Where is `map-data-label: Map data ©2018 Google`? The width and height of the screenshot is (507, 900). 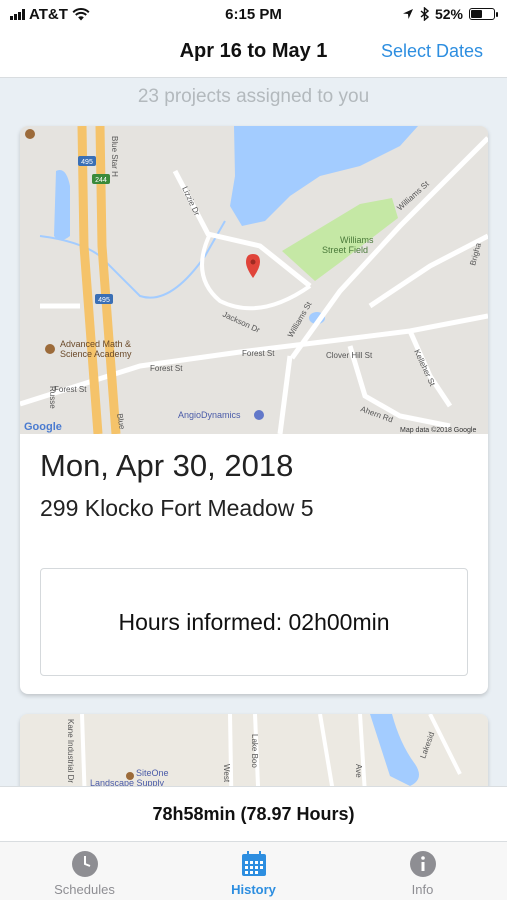 map-data-label: Map data ©2018 Google is located at coordinates (438, 430).